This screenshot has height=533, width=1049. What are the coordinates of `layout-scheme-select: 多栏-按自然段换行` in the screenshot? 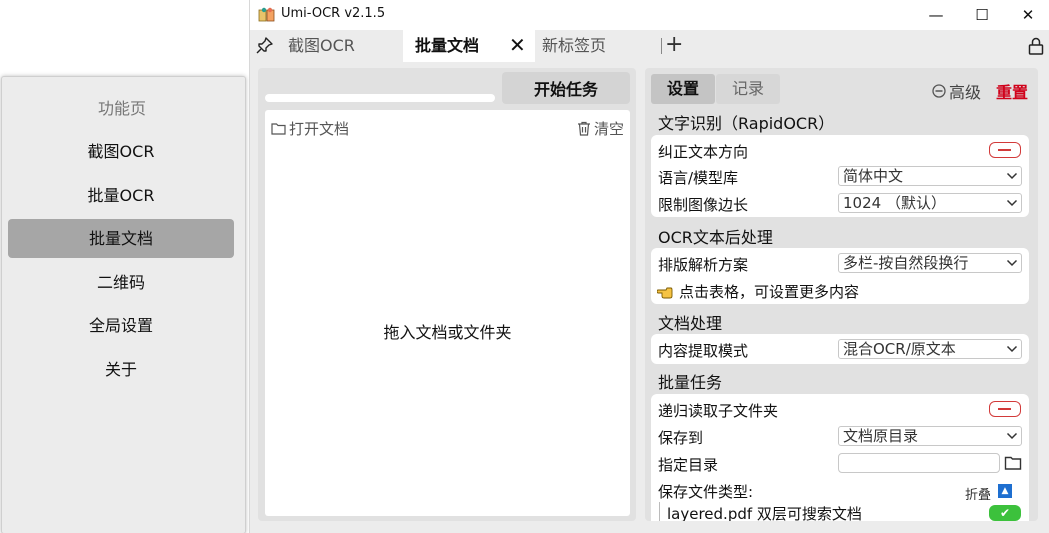 It's located at (930, 263).